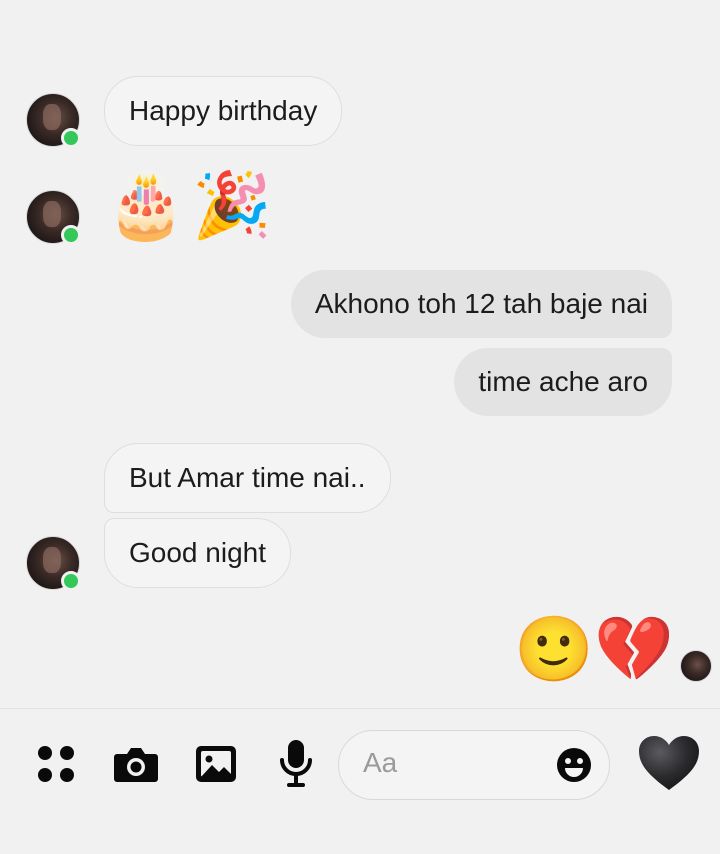  I want to click on message-bubble-incoming: But Amar time nai.., so click(247, 478).